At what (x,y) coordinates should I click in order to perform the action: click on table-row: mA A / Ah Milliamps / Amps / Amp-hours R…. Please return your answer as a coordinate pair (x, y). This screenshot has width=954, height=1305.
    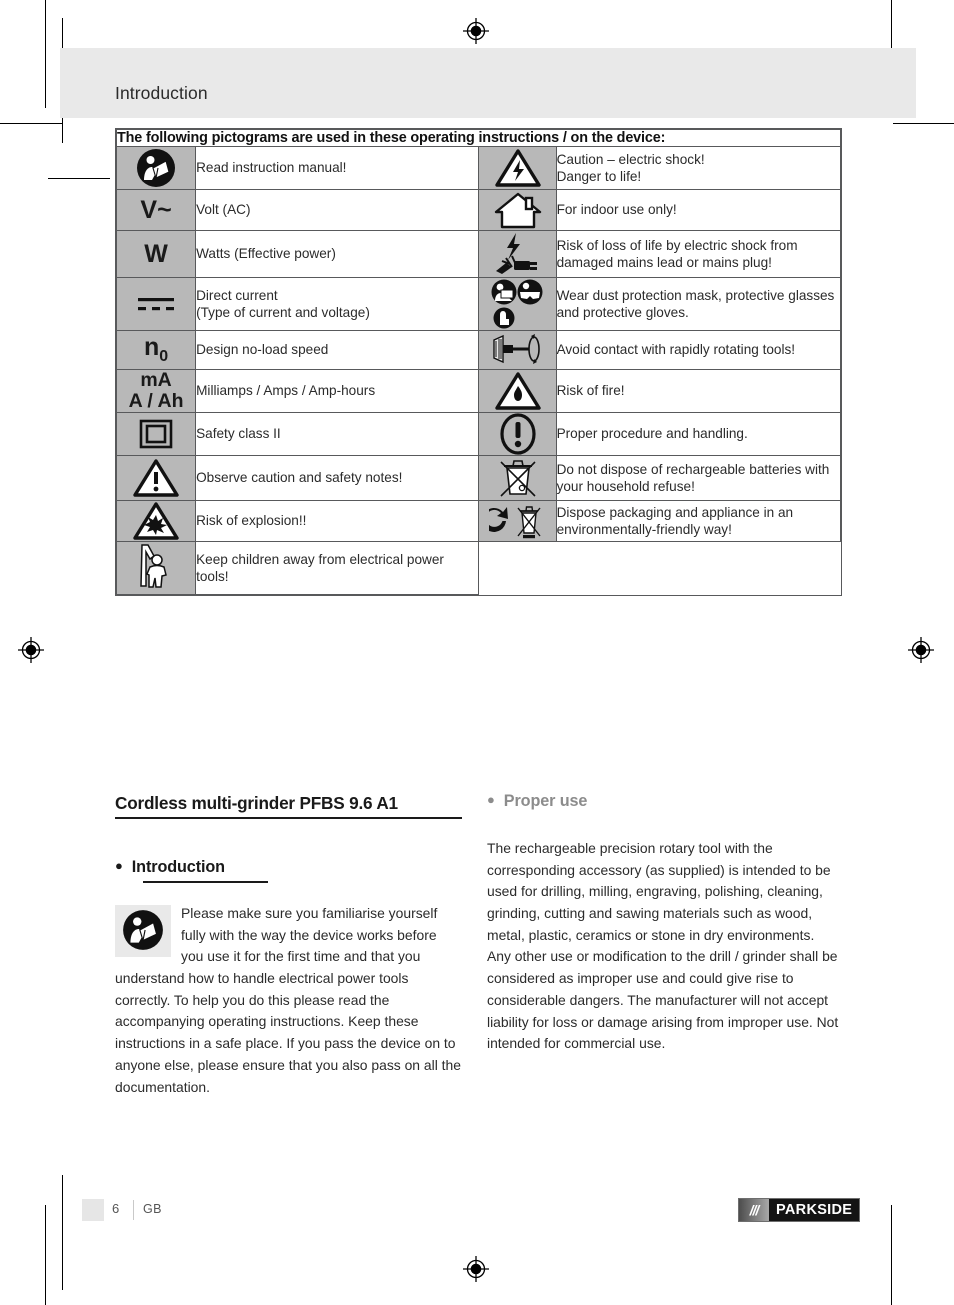
    Looking at the image, I should click on (478, 391).